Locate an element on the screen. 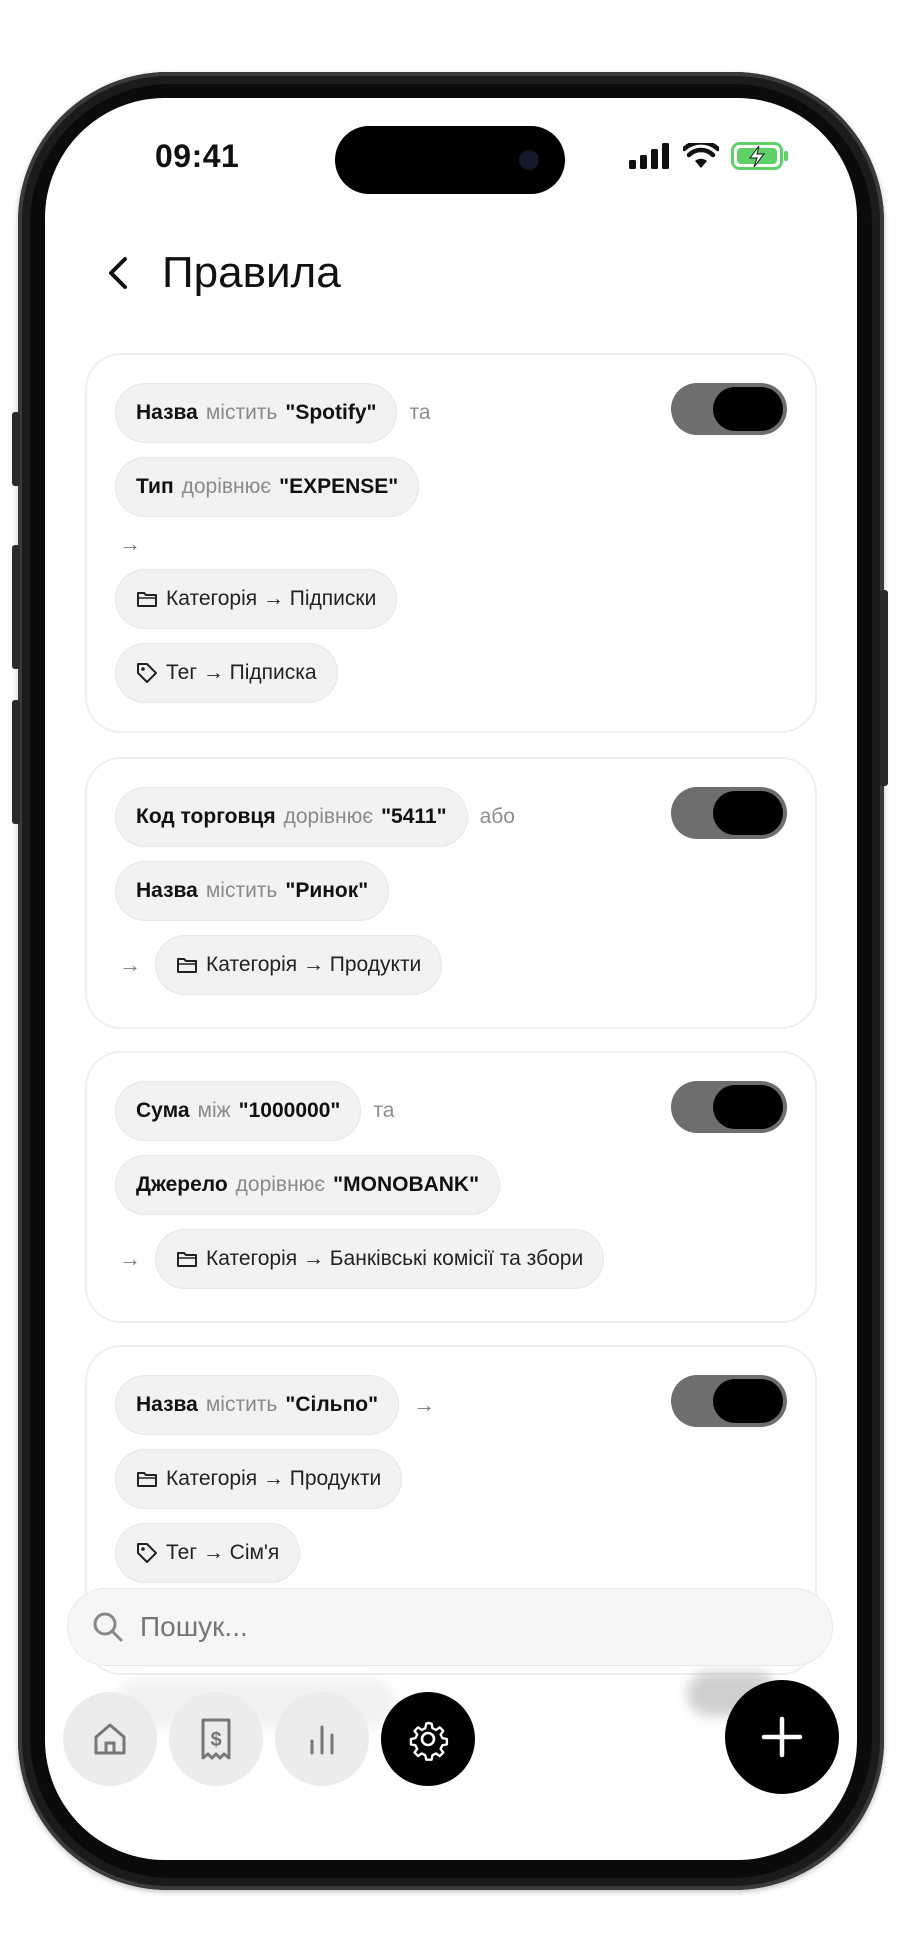 The image size is (900, 1955). action-chip: Тег → Підписка is located at coordinates (226, 673).